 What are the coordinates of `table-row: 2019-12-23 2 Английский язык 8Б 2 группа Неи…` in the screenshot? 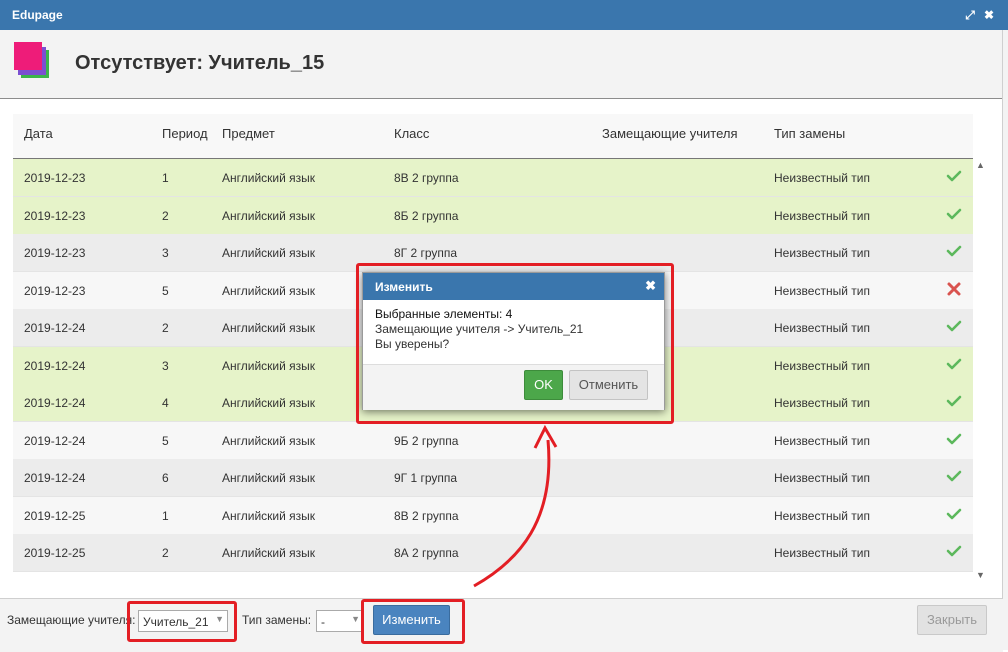 It's located at (493, 215).